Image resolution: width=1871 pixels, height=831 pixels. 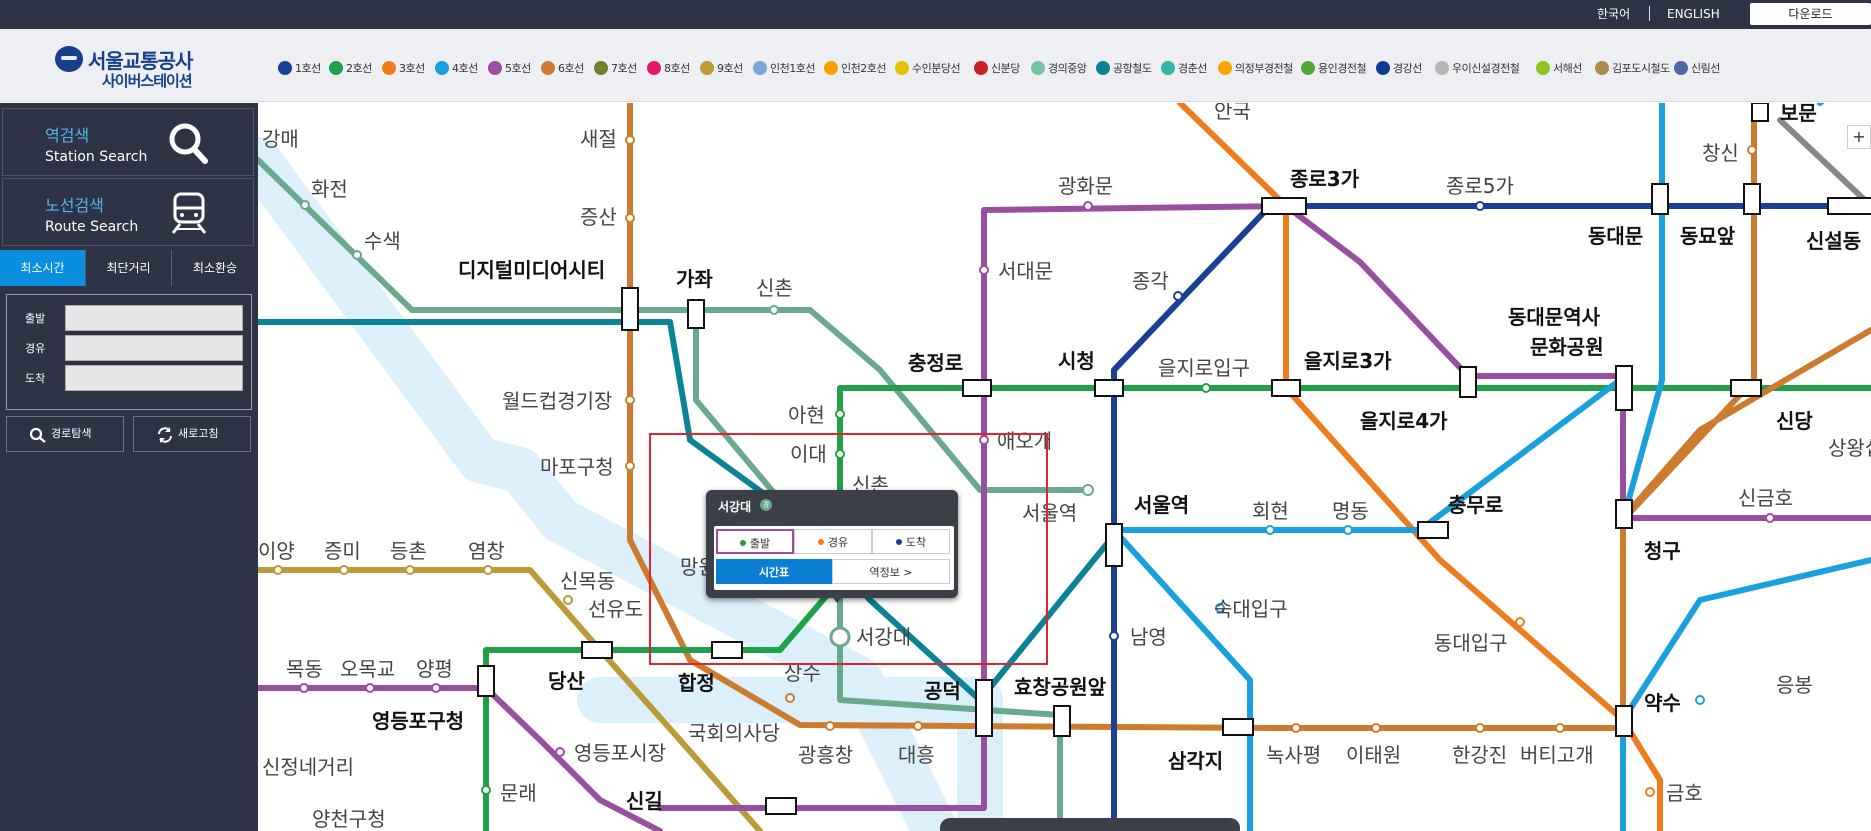 What do you see at coordinates (165, 435) in the screenshot?
I see `refresh-icon` at bounding box center [165, 435].